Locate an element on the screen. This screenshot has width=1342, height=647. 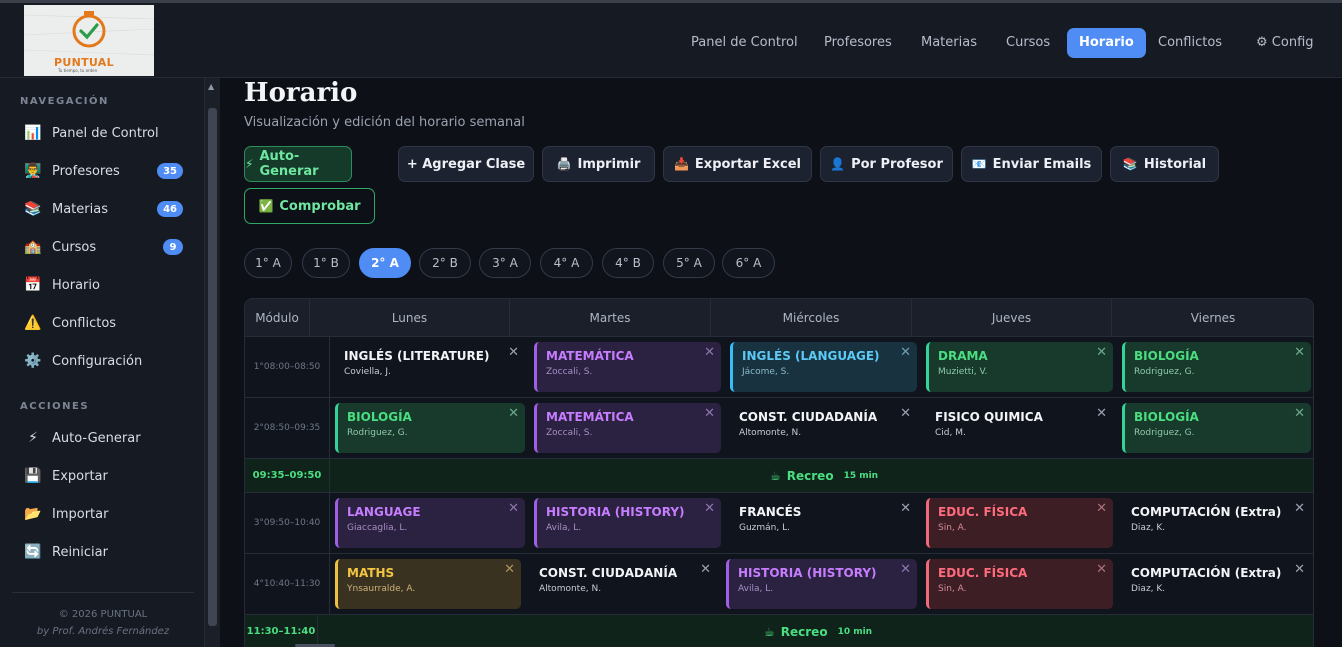
topnav-horario: Horario is located at coordinates (1106, 43).